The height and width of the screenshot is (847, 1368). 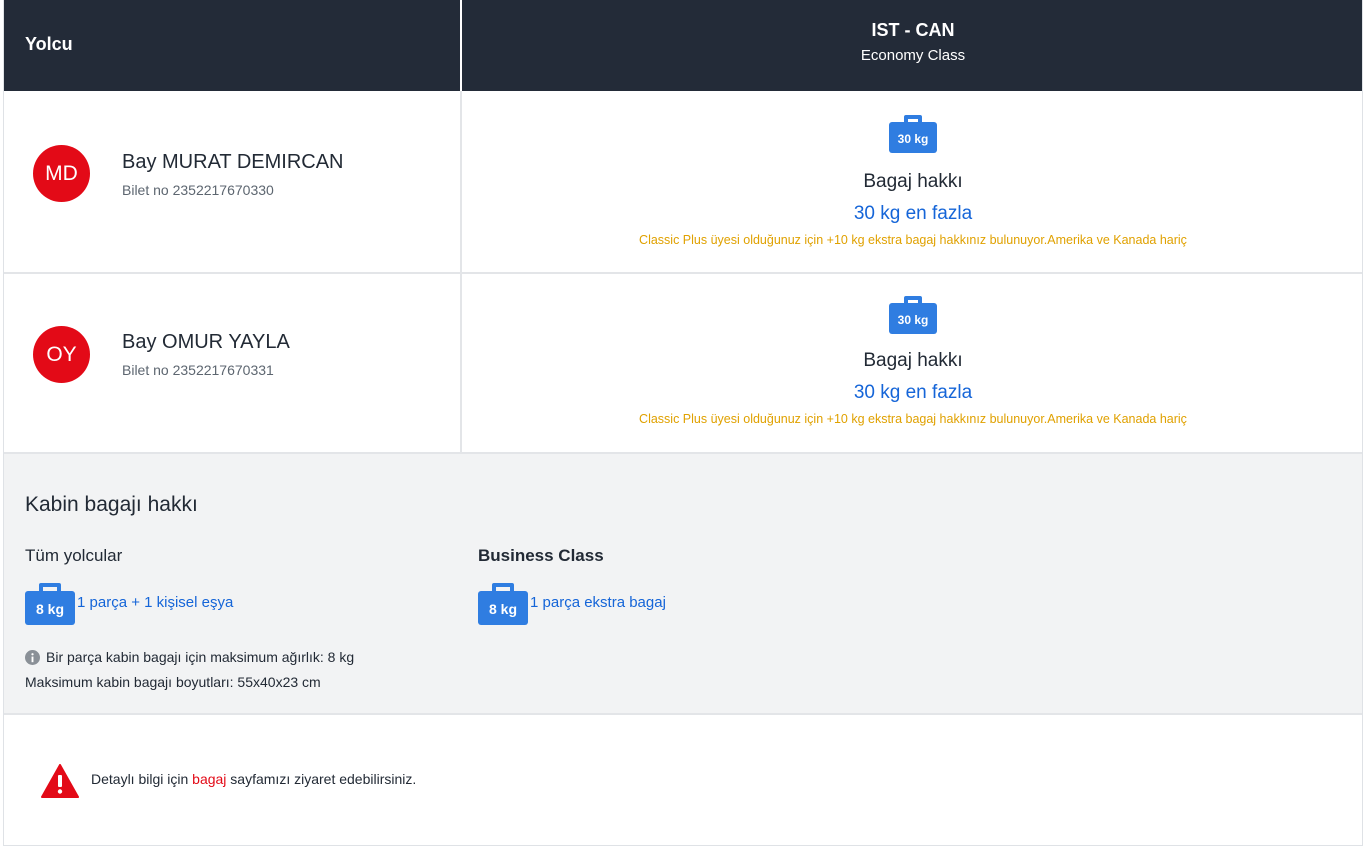 I want to click on table-header: Yolcu IST - CAN Economy Class, so click(x=683, y=45).